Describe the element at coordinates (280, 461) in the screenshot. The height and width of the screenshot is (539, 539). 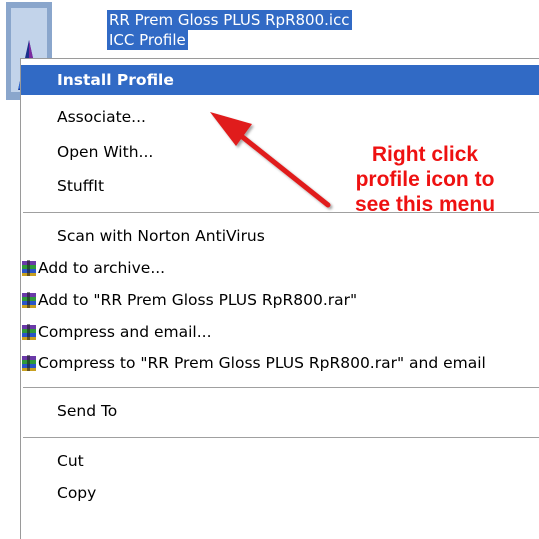
I see `menu-item-cut: Cut` at that location.